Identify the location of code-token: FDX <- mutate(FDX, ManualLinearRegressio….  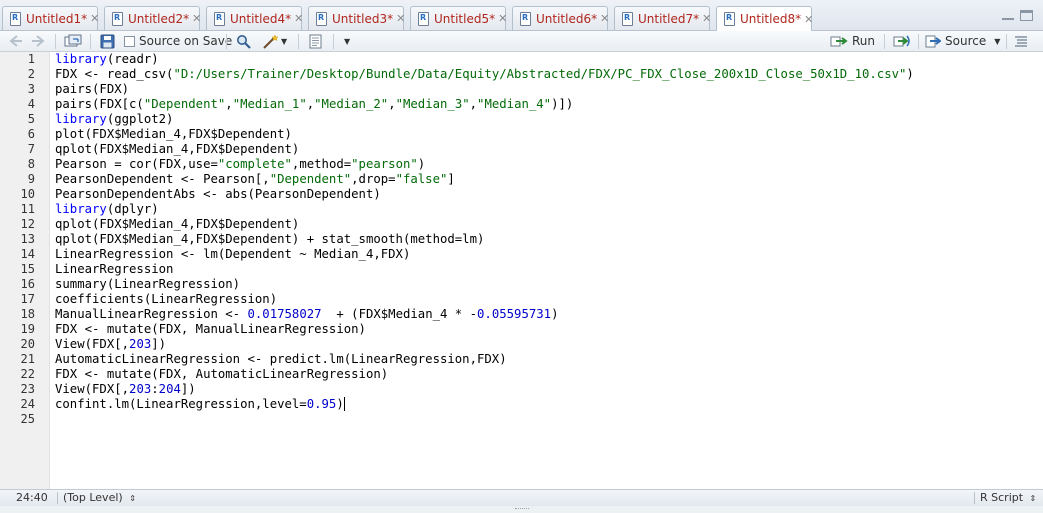
(210, 329).